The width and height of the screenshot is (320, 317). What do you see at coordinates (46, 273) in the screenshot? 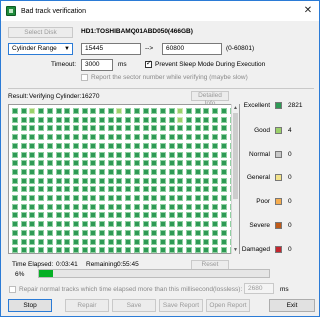
I see `progress-fill` at bounding box center [46, 273].